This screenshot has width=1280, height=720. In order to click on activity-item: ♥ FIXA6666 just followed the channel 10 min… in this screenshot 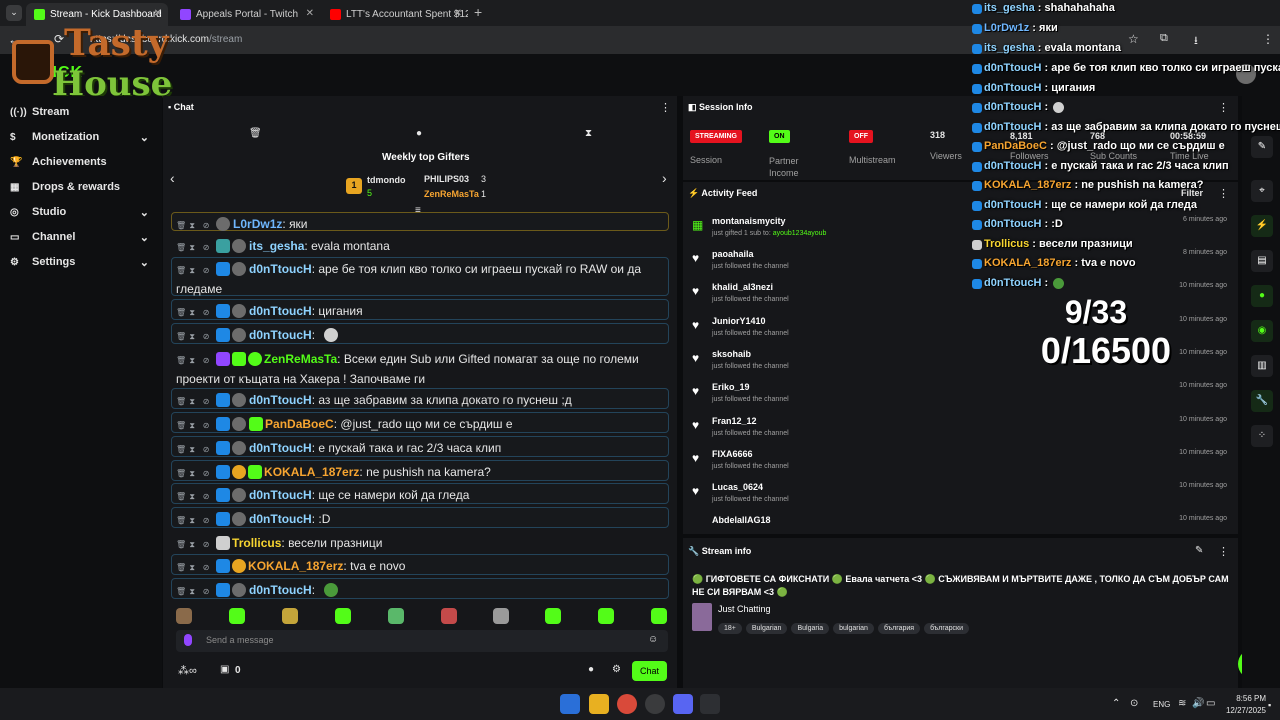, I will do `click(960, 463)`.